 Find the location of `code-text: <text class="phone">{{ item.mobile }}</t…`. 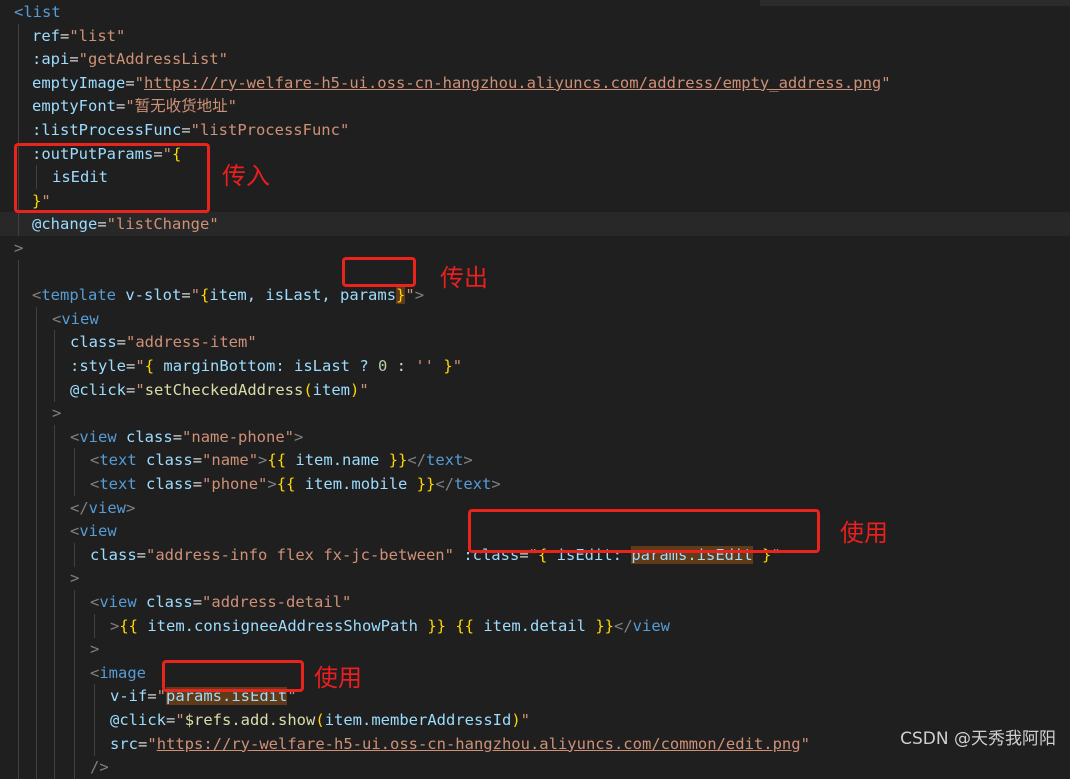

code-text: <text class="phone">{{ item.mobile }}</t… is located at coordinates (295, 484).